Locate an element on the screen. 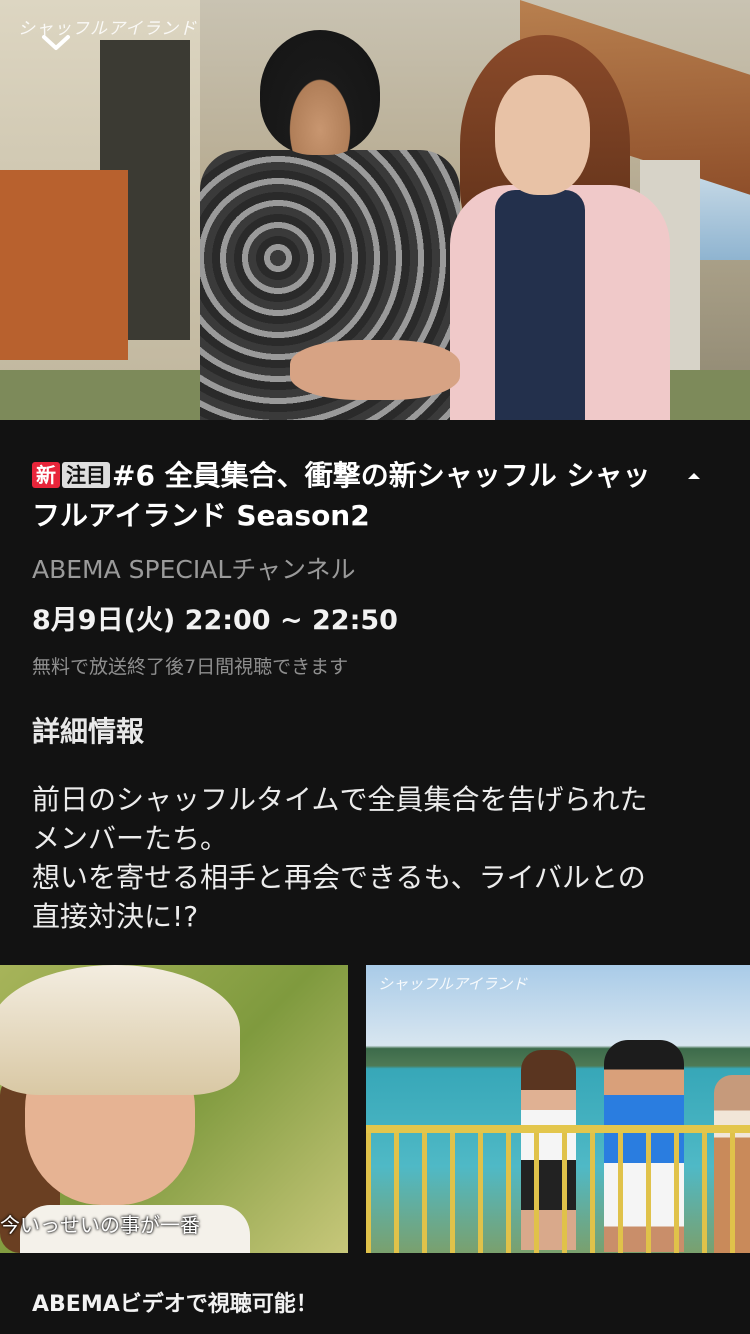 This screenshot has height=1334, width=750. thumbnail-1-hat is located at coordinates (120, 1030).